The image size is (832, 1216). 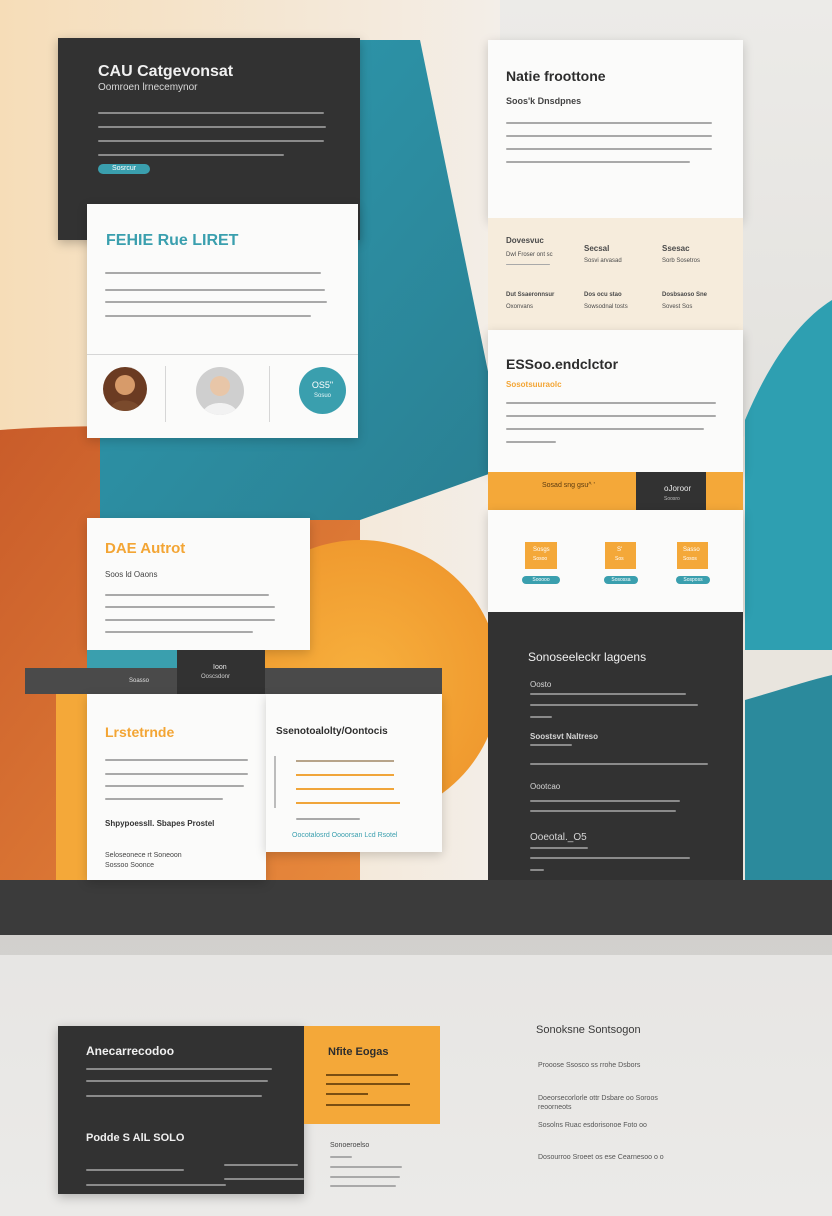 What do you see at coordinates (558, 837) in the screenshot?
I see `dark-panel-section-head: Ooeotal._O5` at bounding box center [558, 837].